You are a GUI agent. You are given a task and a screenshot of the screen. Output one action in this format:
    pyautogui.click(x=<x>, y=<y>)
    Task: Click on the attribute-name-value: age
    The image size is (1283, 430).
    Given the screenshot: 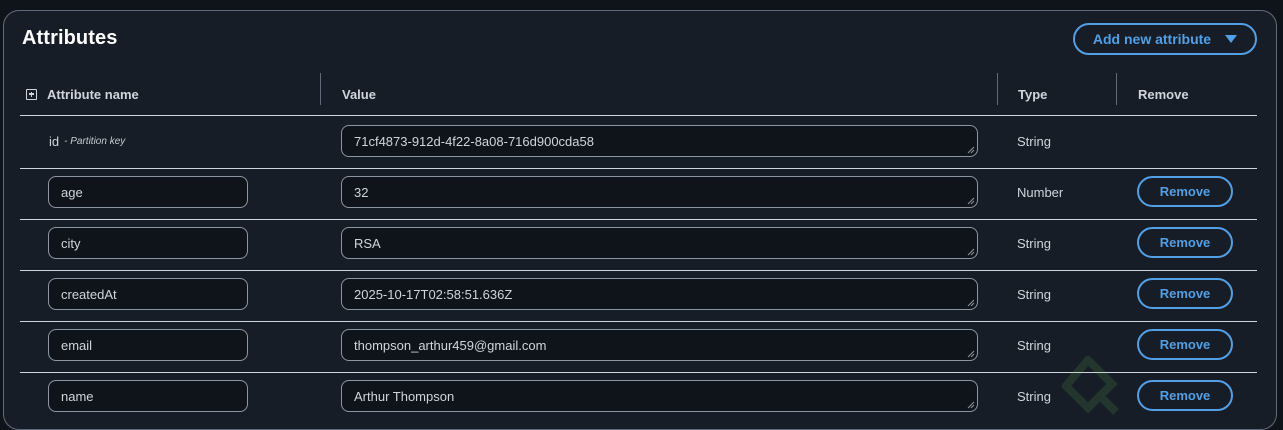 What is the action you would take?
    pyautogui.click(x=72, y=192)
    